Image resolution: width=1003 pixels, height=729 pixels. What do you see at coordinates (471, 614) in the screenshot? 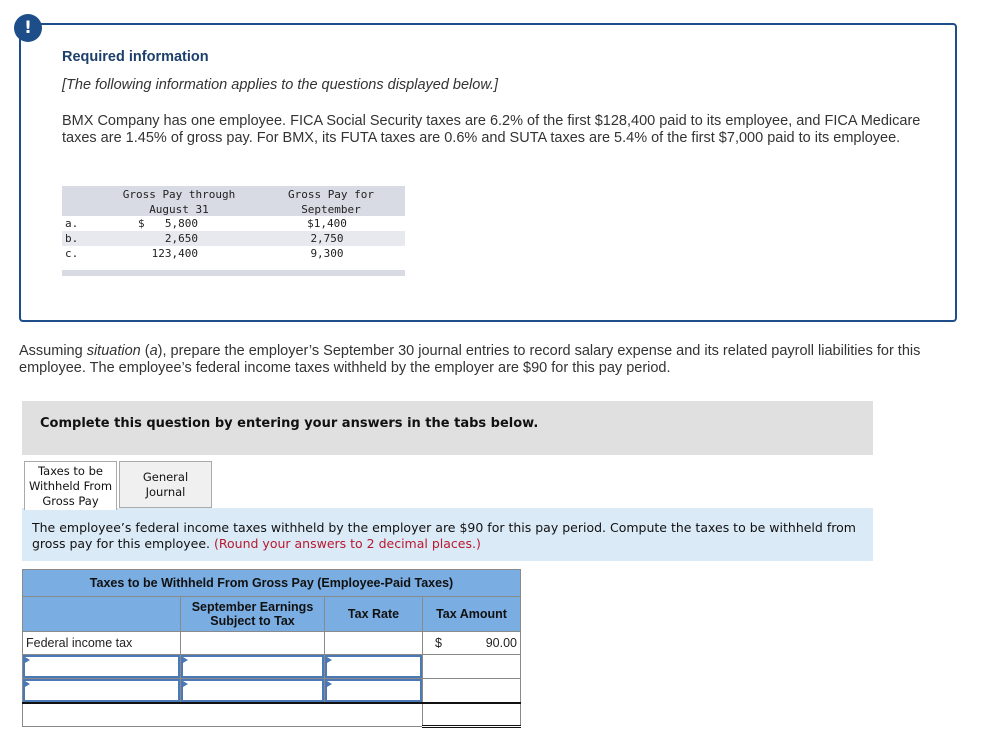
I see `column-header-tax-amount: Tax Amount` at bounding box center [471, 614].